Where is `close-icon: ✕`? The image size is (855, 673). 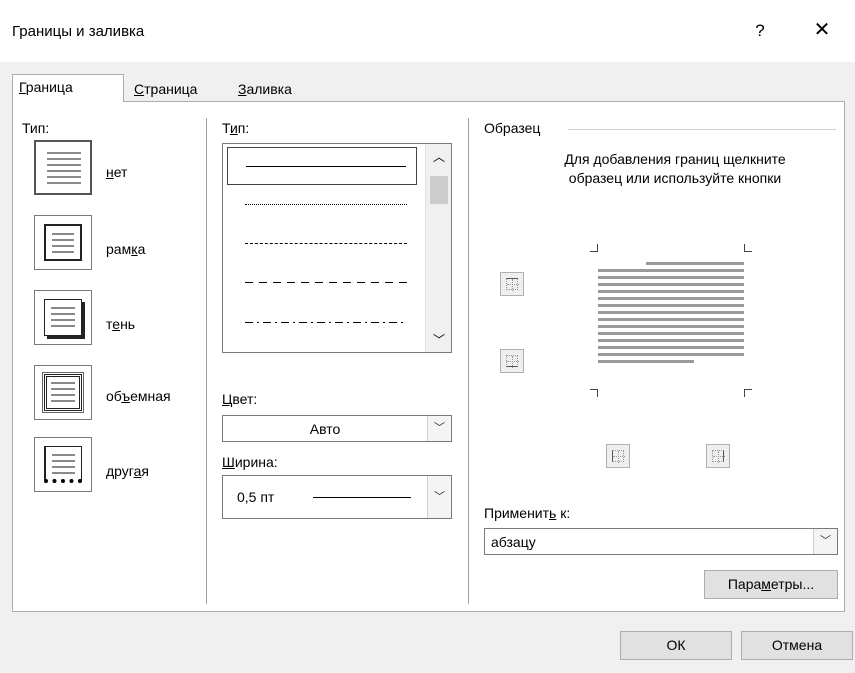
close-icon: ✕ is located at coordinates (822, 30).